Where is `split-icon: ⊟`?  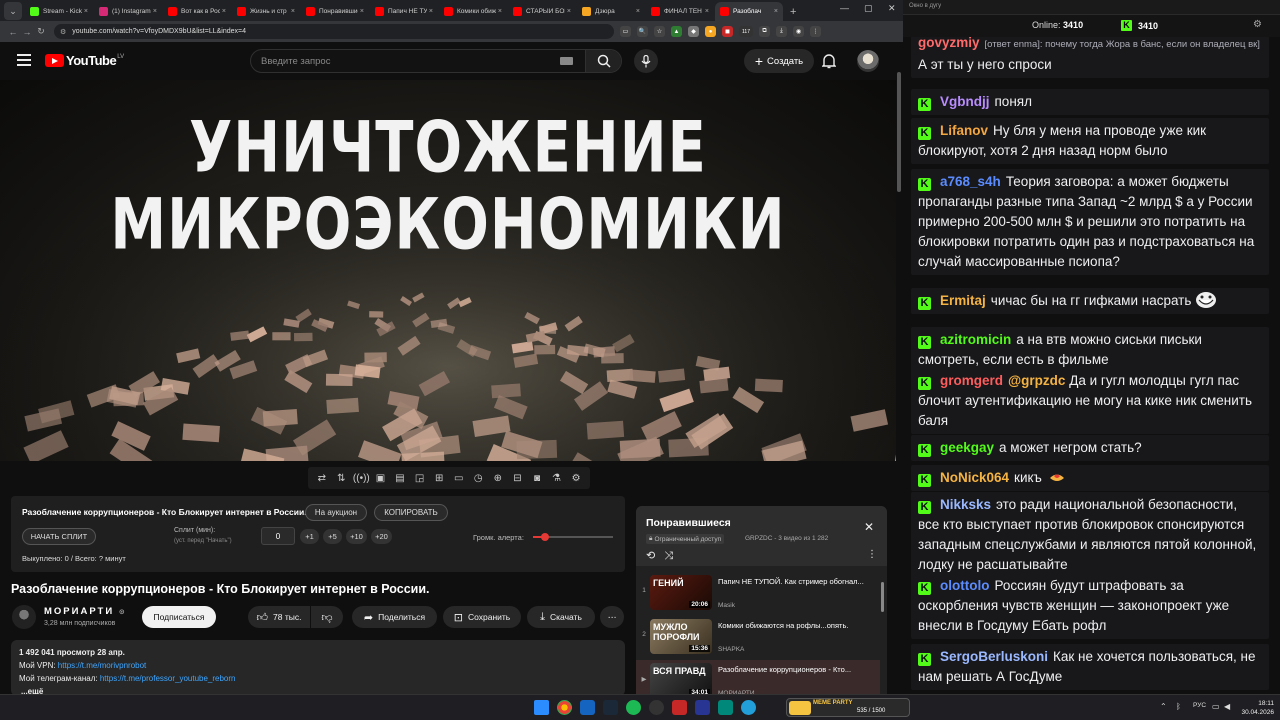
split-icon: ⊟ is located at coordinates (517, 478).